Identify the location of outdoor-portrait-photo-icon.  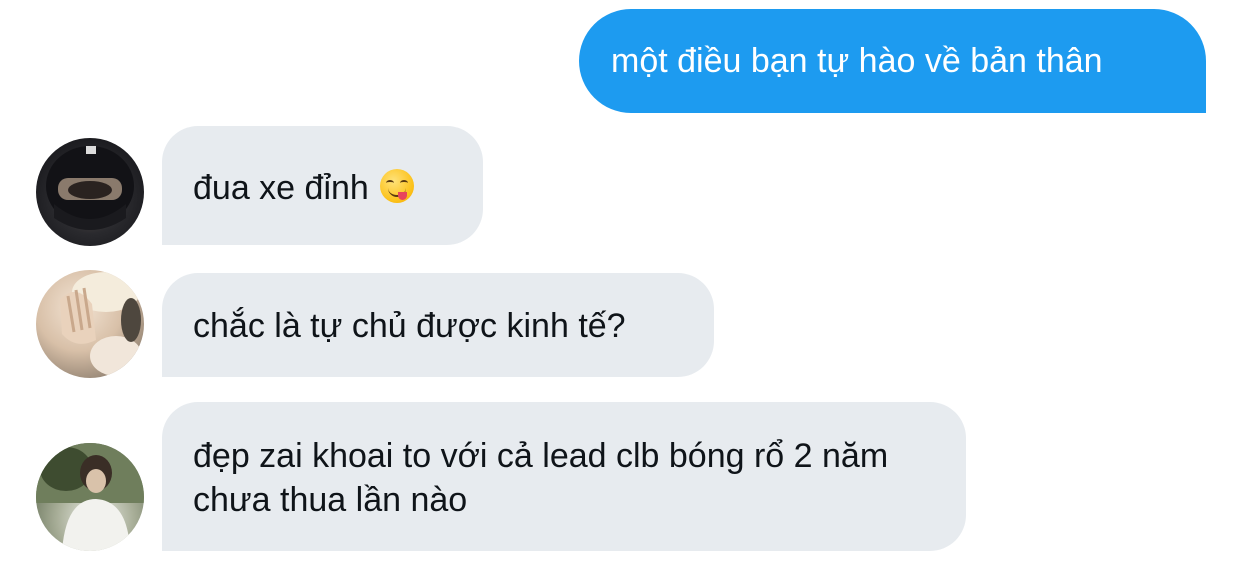
(90, 497).